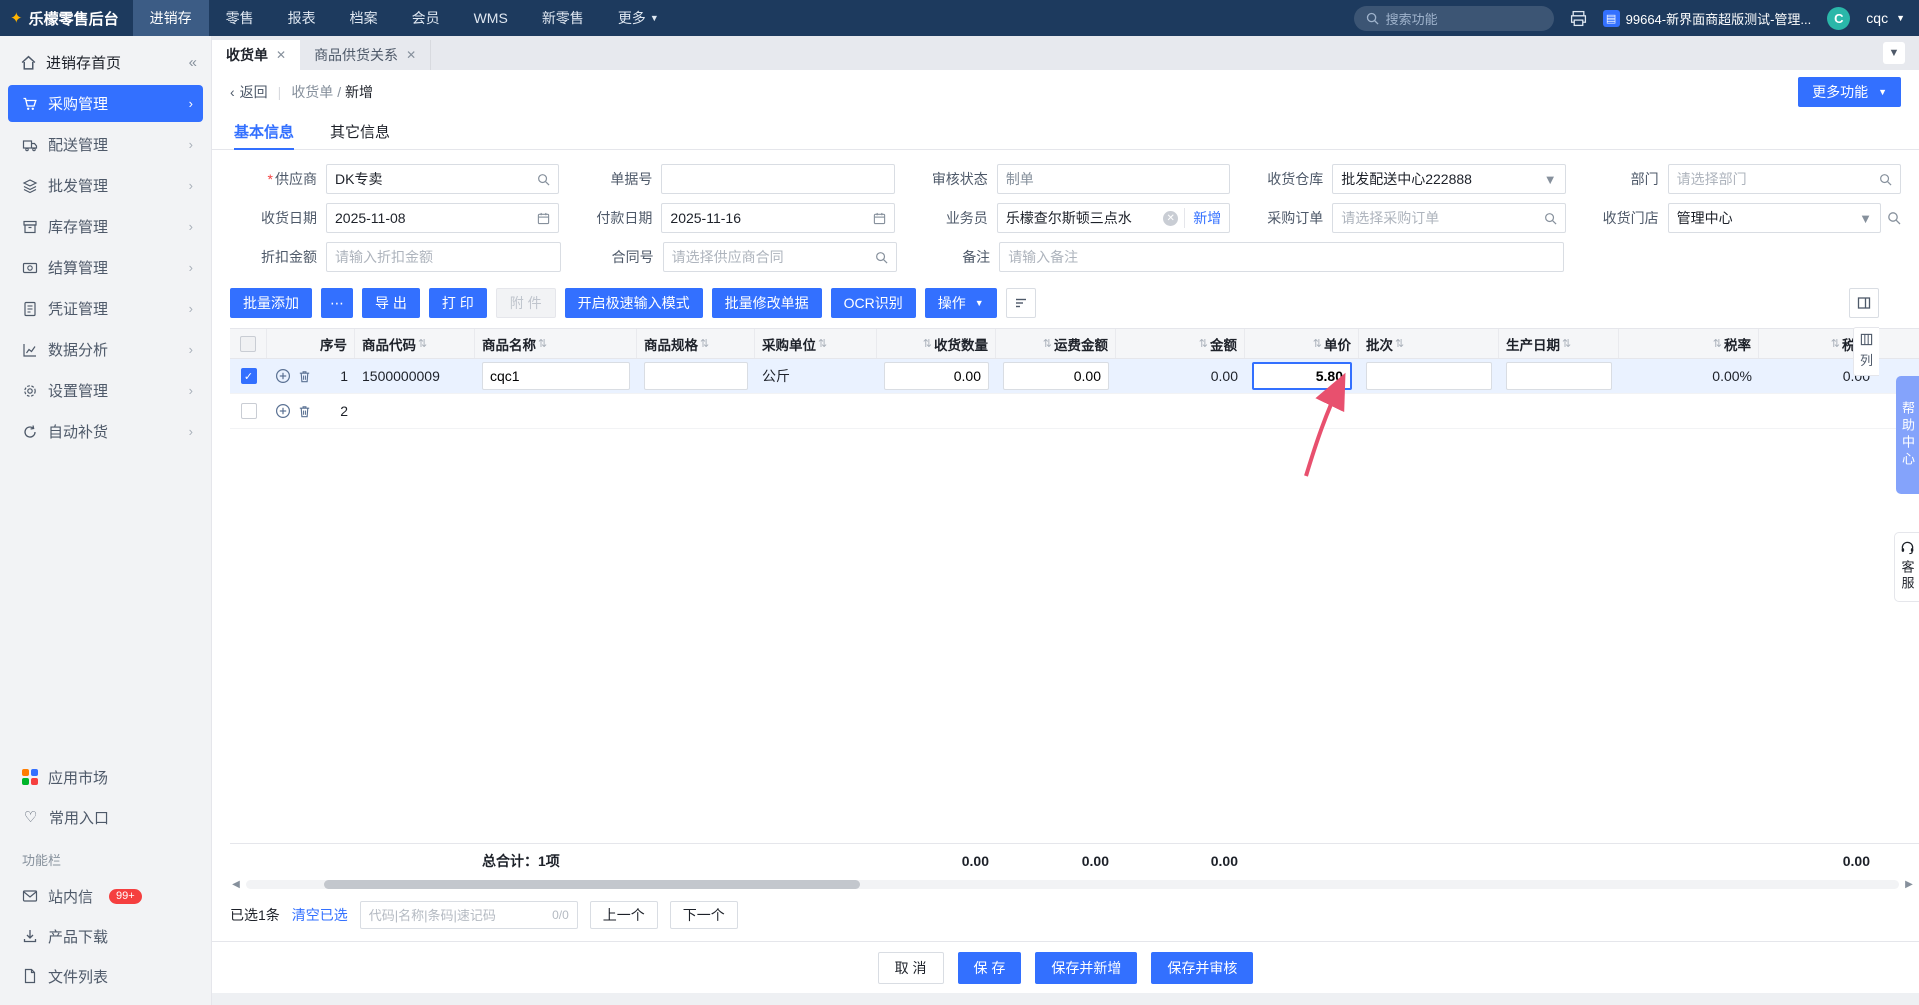 The width and height of the screenshot is (1919, 1005). What do you see at coordinates (671, 344) in the screenshot?
I see `column-header-spec: 商品规格` at bounding box center [671, 344].